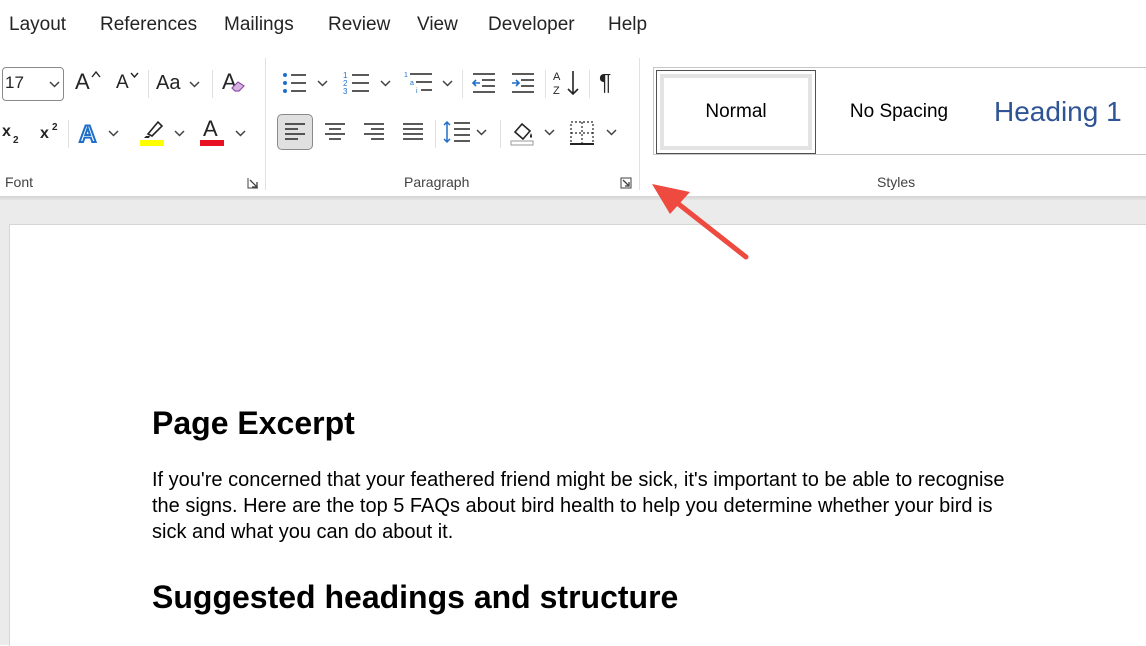 The image size is (1146, 646). Describe the element at coordinates (896, 182) in the screenshot. I see `styles-group-label: Styles` at that location.